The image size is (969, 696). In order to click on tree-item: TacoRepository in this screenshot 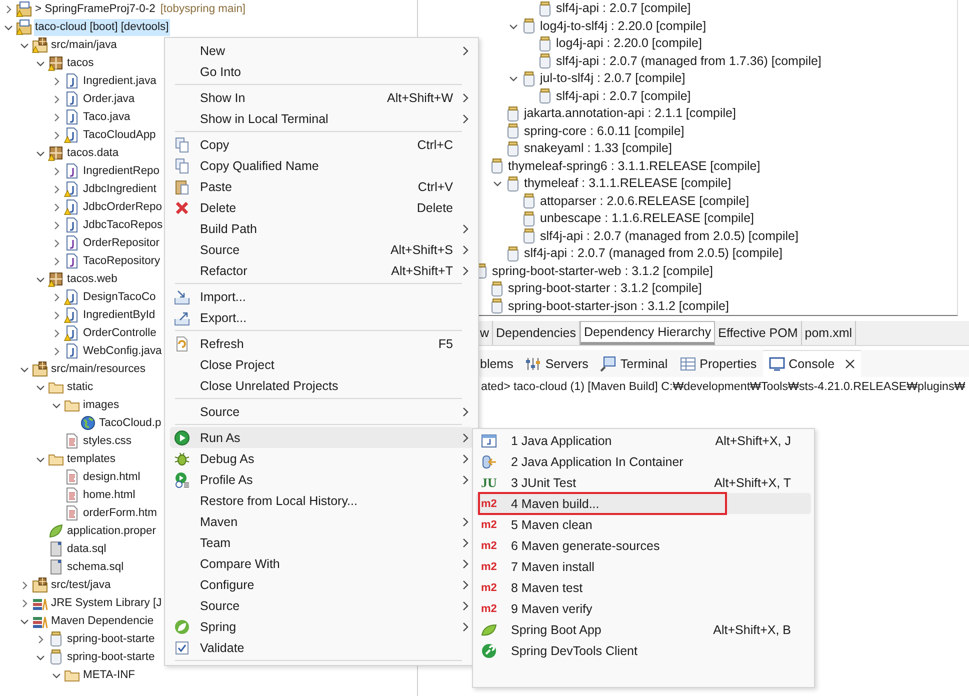, I will do `click(122, 261)`.